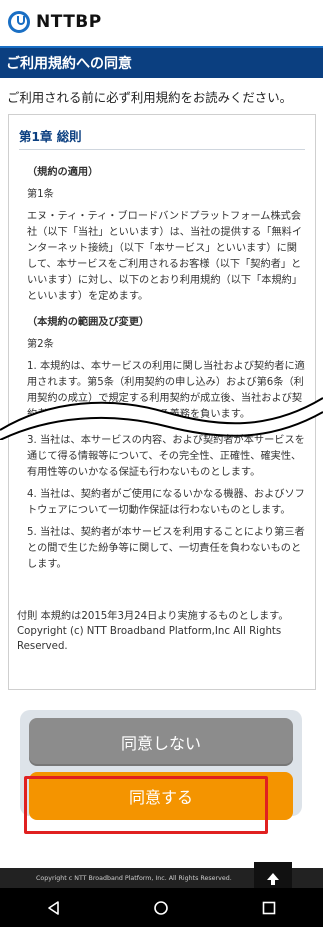 The height and width of the screenshot is (927, 323). What do you see at coordinates (40, 194) in the screenshot?
I see `article-number: 第1条` at bounding box center [40, 194].